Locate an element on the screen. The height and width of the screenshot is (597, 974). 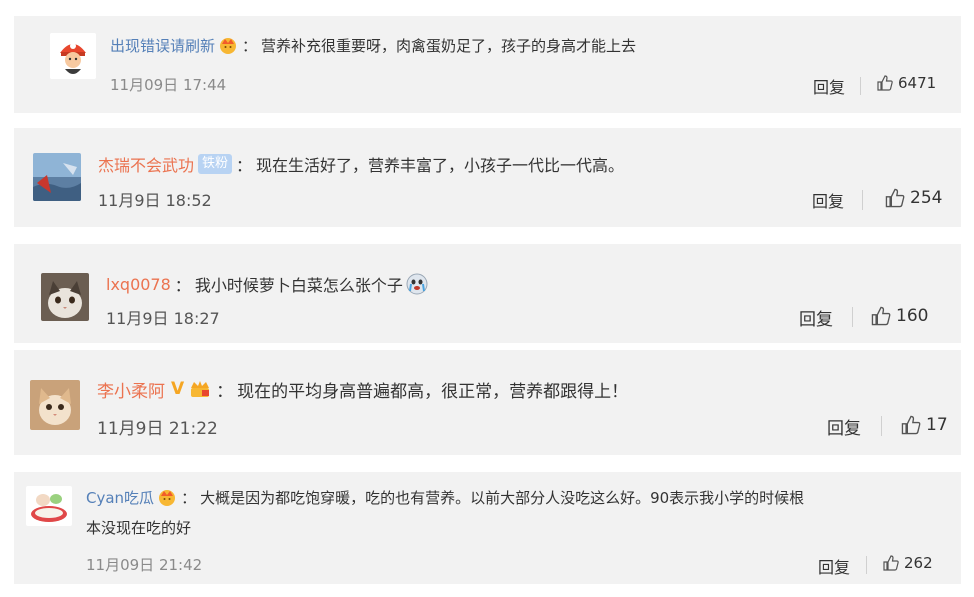
comment-time: 11月09日 21:42 is located at coordinates (144, 565).